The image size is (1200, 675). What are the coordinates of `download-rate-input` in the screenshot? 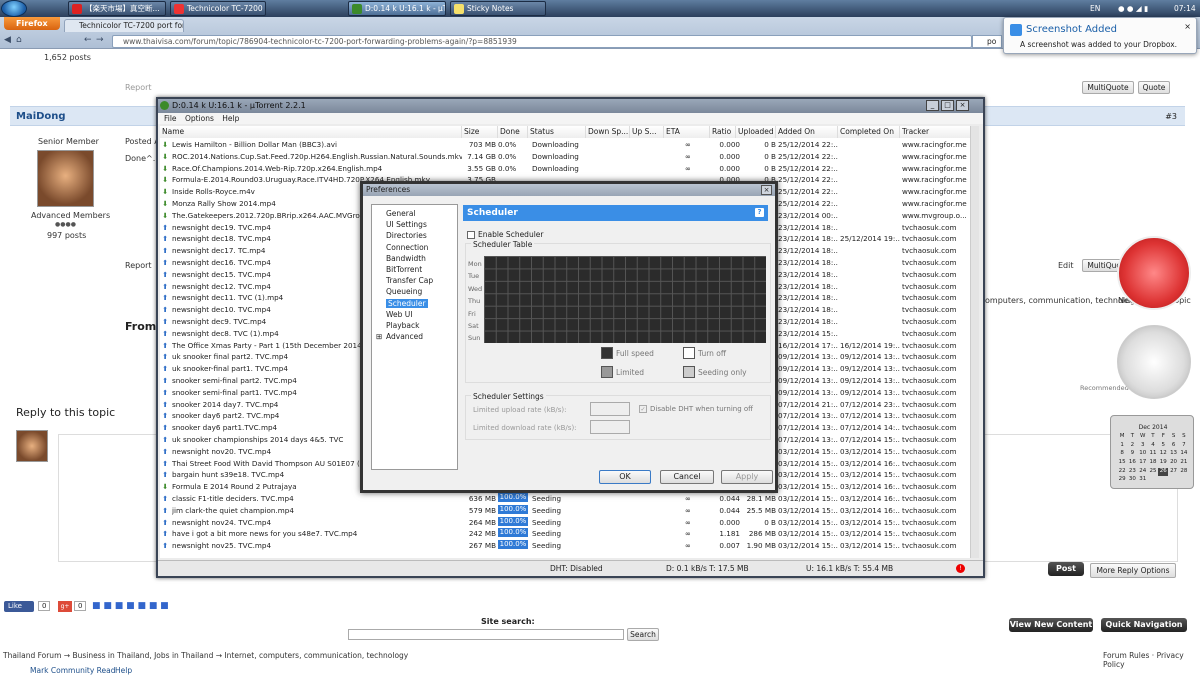 It's located at (610, 427).